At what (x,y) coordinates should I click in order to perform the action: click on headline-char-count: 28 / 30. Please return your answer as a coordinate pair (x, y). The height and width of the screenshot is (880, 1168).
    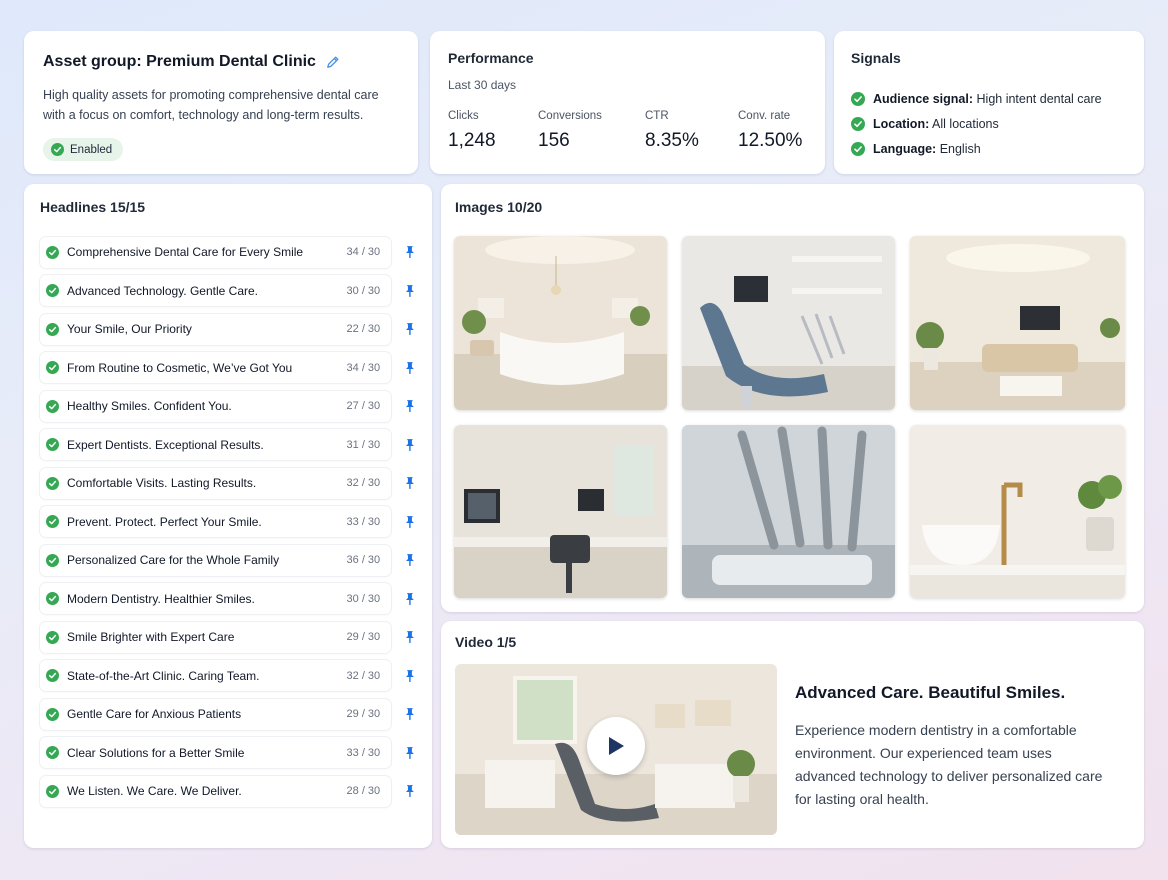
    Looking at the image, I should click on (363, 791).